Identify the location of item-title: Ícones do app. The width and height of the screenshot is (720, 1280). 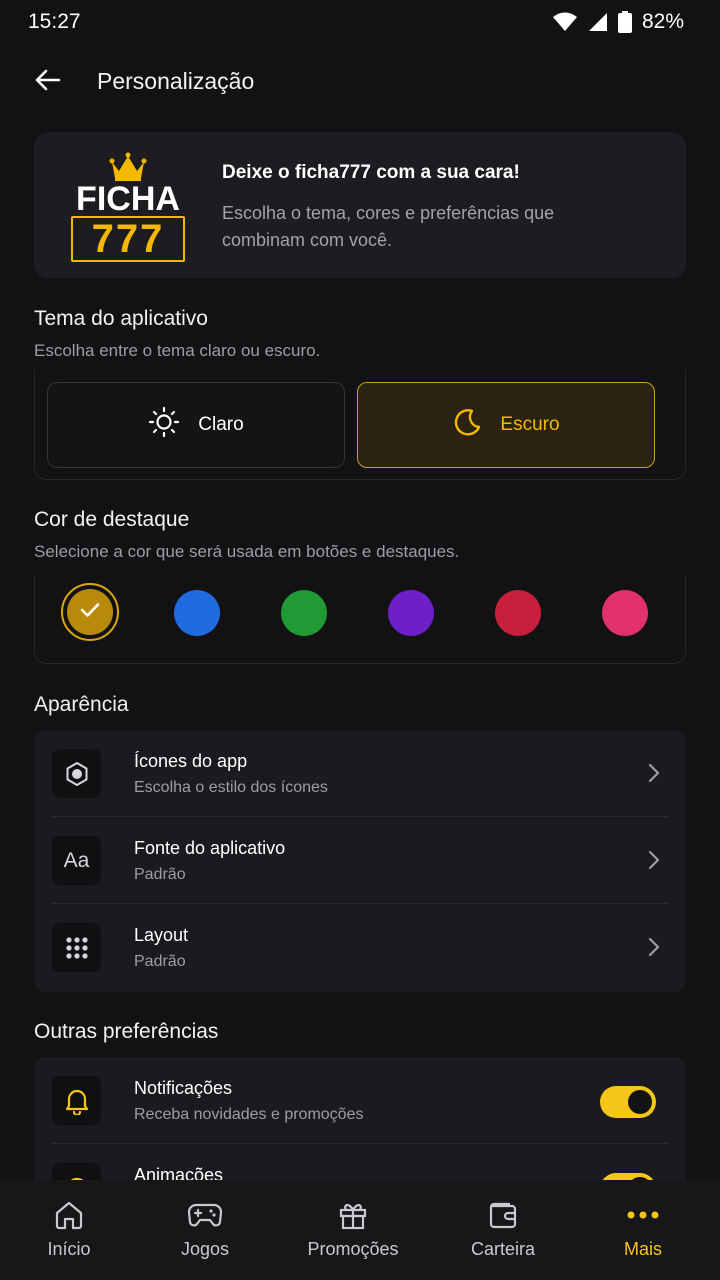
(191, 761).